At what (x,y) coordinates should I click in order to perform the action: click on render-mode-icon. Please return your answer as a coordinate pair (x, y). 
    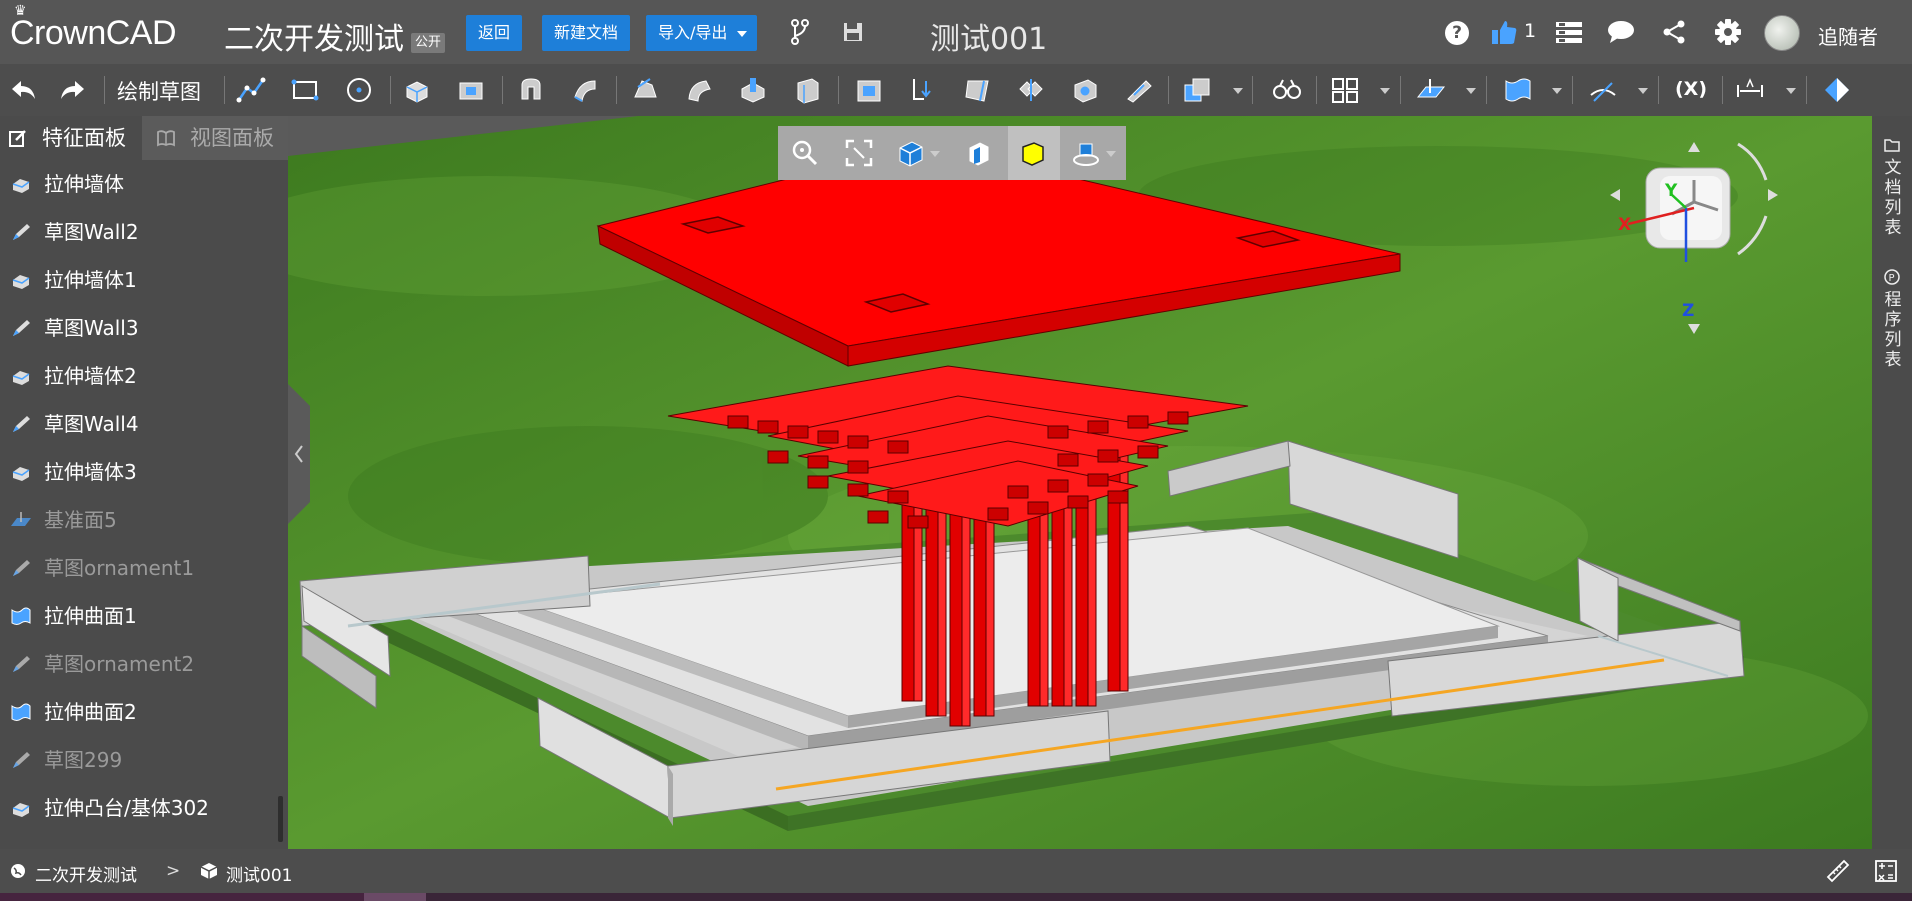
    Looking at the image, I should click on (1087, 153).